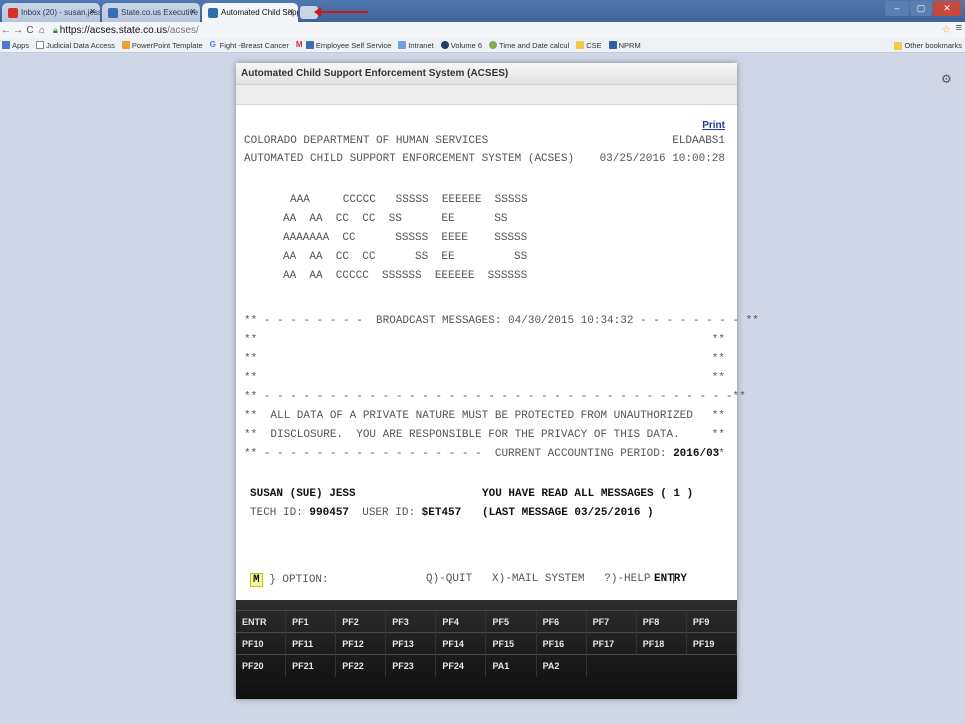 The image size is (965, 724). What do you see at coordinates (662, 622) in the screenshot?
I see `fkey-pf8: PF8` at bounding box center [662, 622].